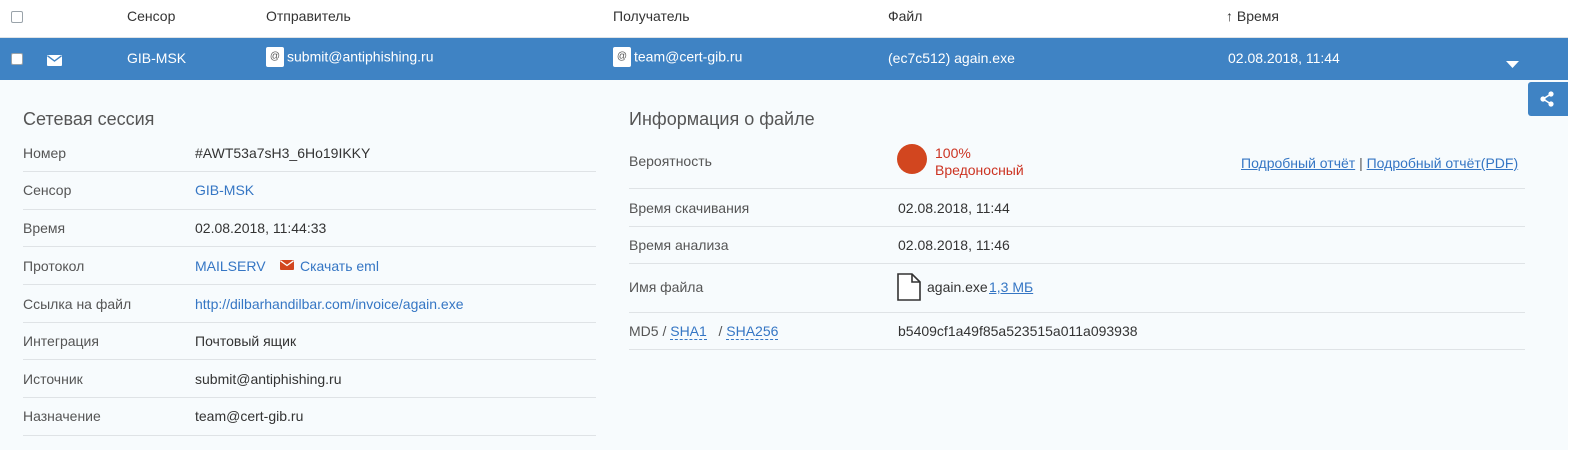  Describe the element at coordinates (666, 287) in the screenshot. I see `file-name-label: Имя файла` at that location.